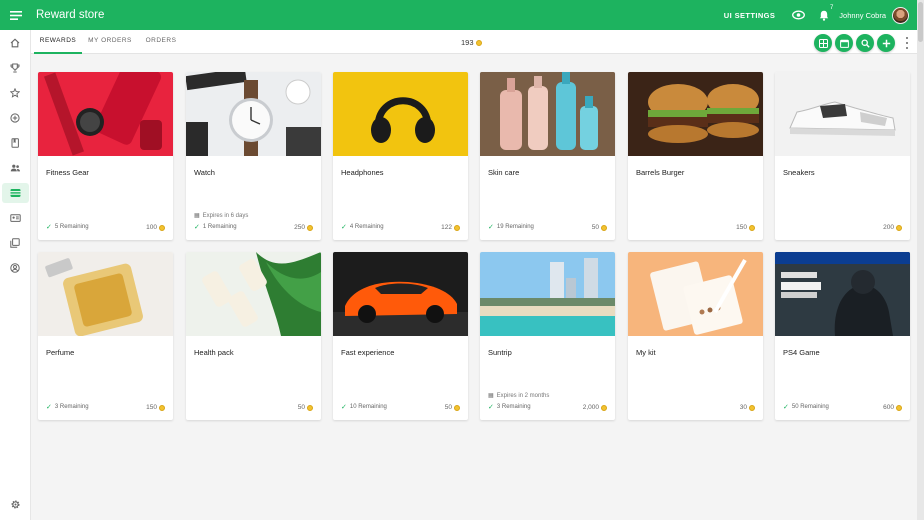  What do you see at coordinates (842, 294) in the screenshot?
I see `ps4-game-image` at bounding box center [842, 294].